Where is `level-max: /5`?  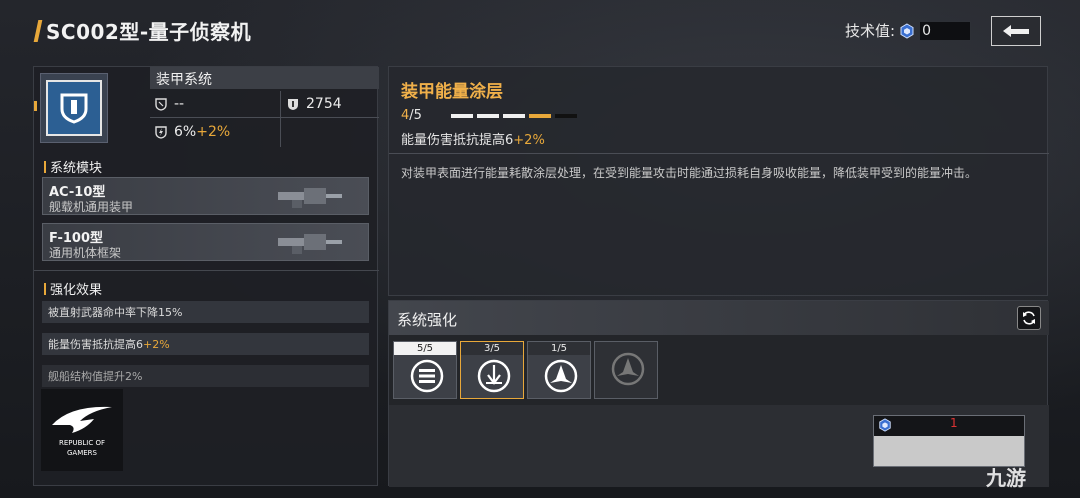 level-max: /5 is located at coordinates (415, 115).